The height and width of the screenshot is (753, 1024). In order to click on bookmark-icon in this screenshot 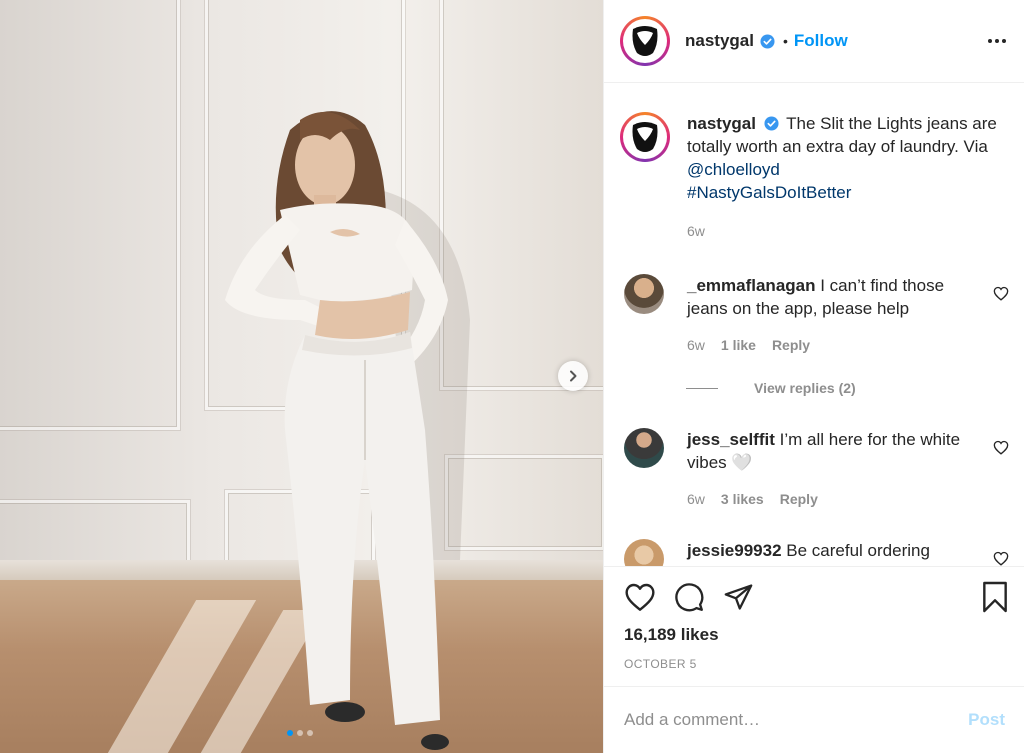, I will do `click(995, 597)`.